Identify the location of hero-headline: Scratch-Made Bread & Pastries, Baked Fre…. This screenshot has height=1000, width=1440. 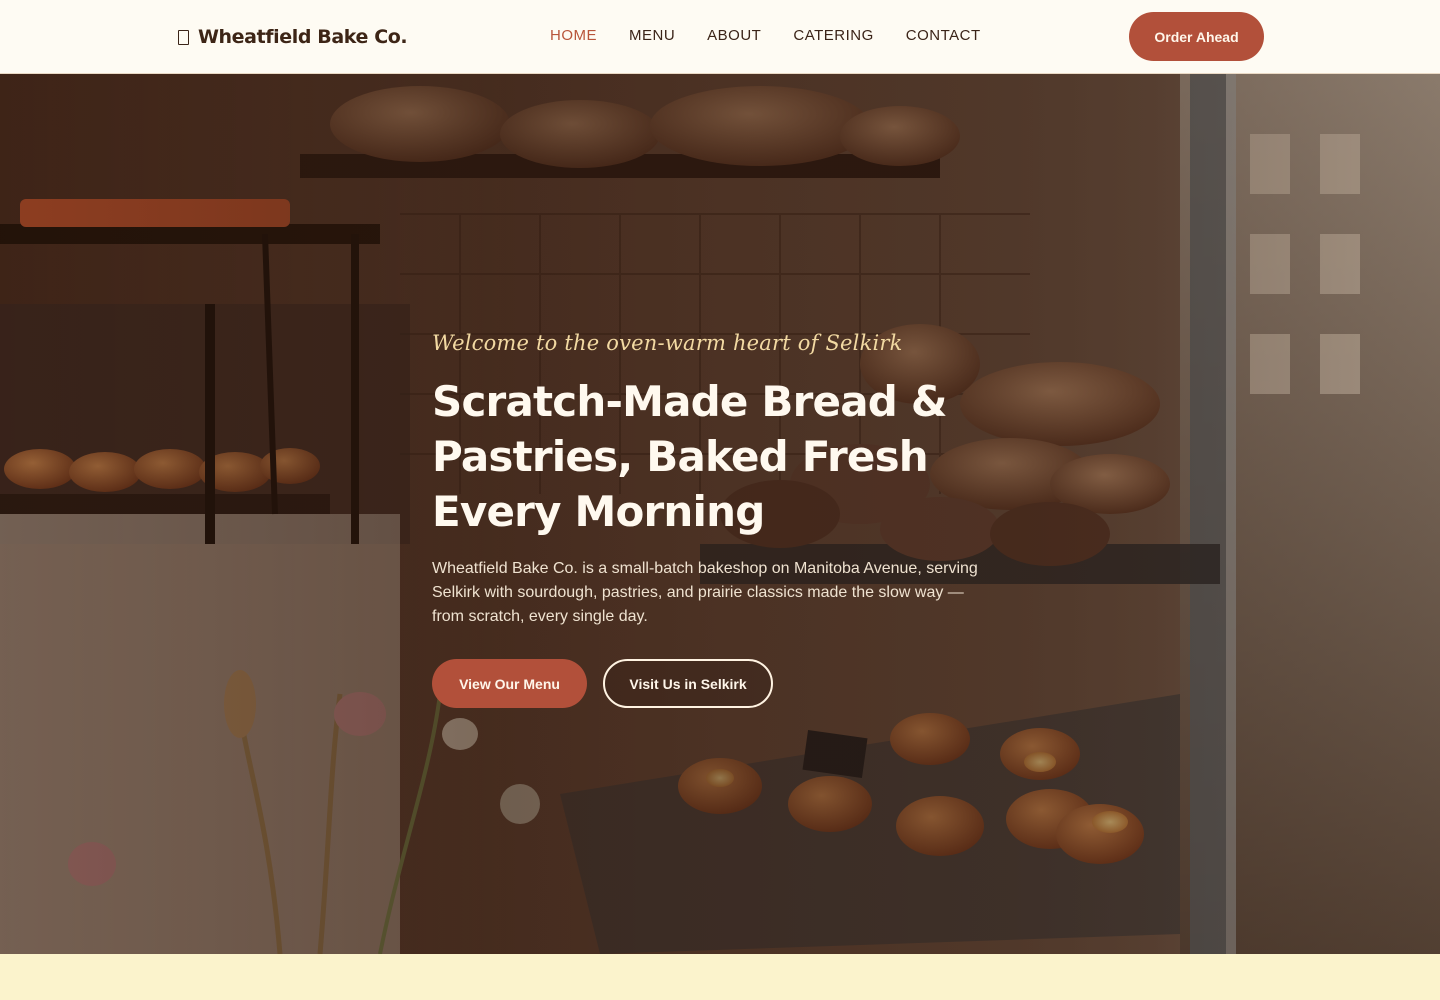
(689, 456).